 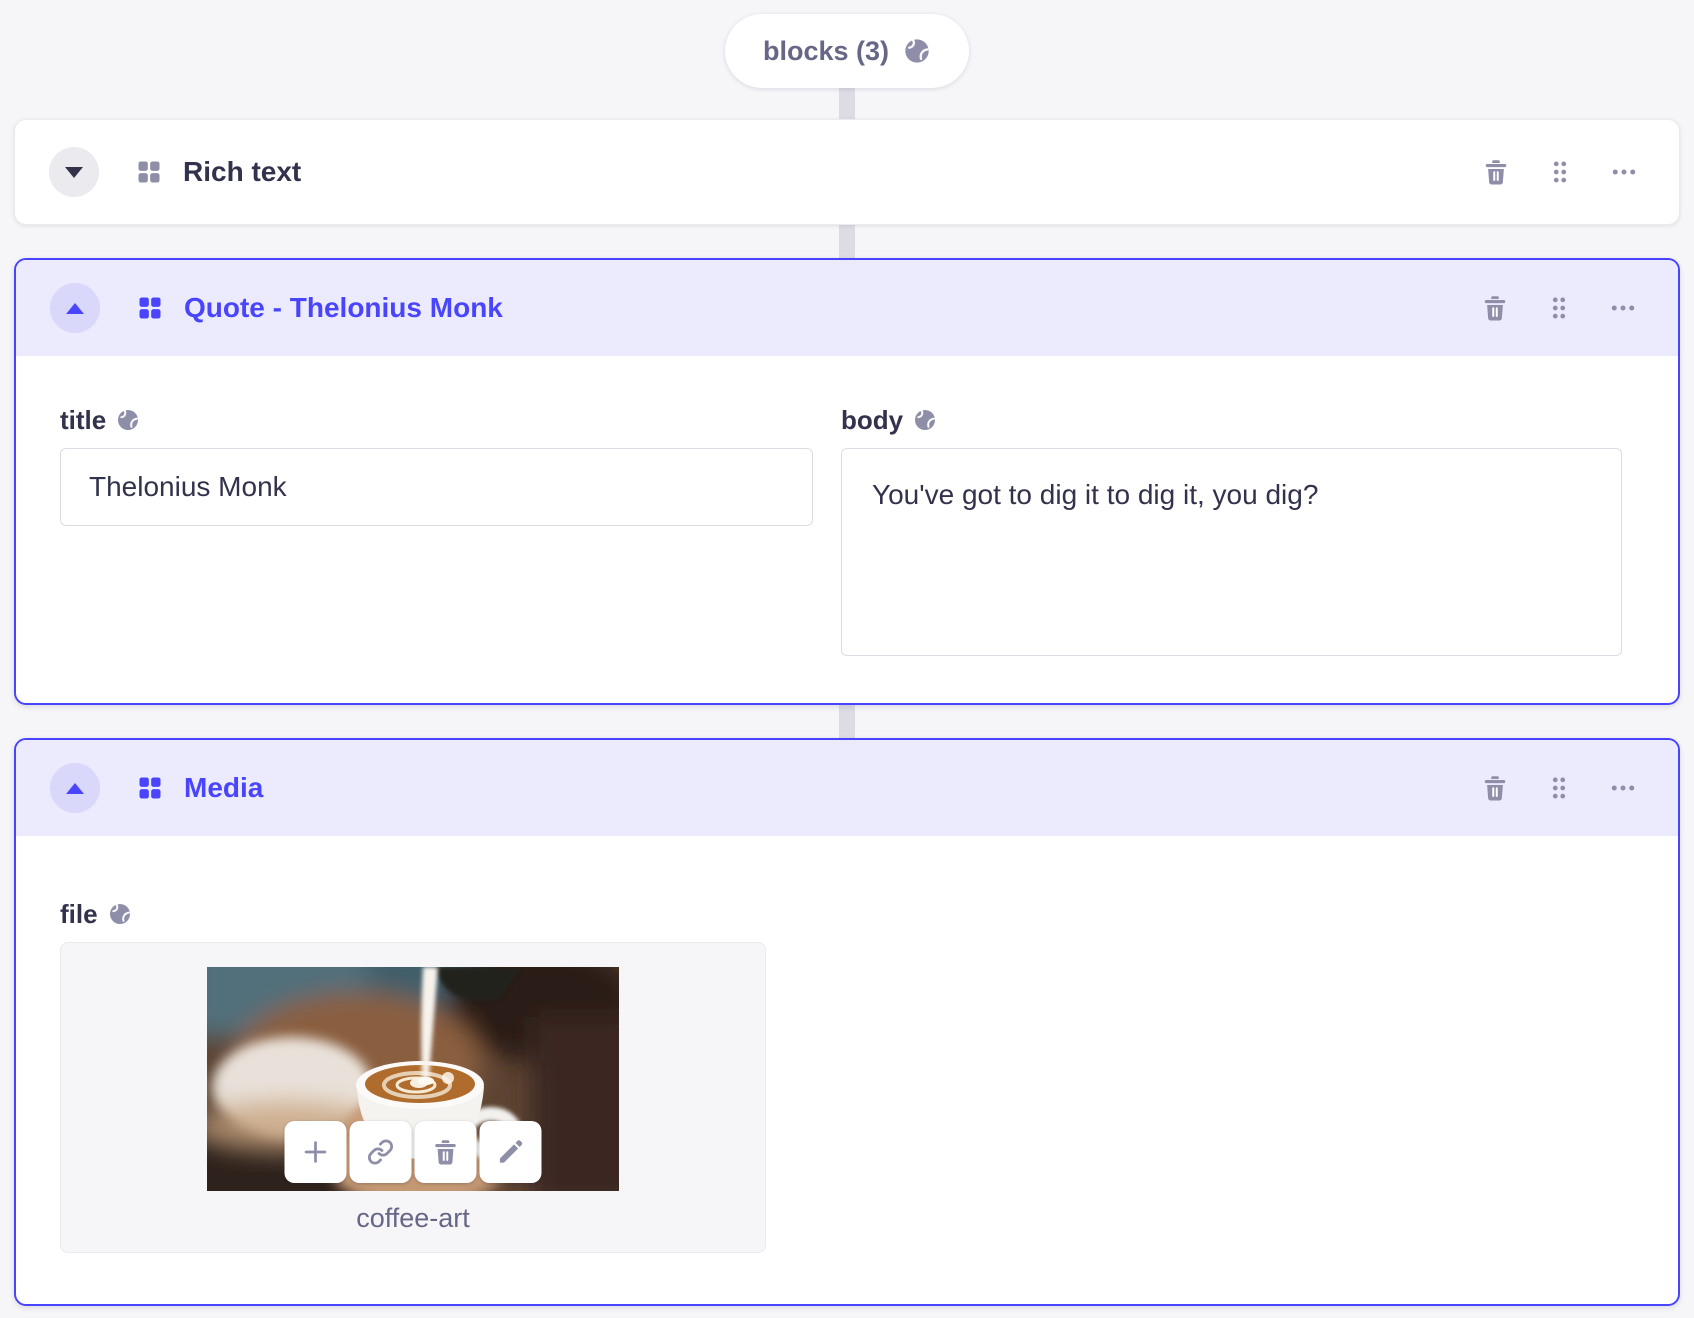 I want to click on link-icon, so click(x=380, y=1152).